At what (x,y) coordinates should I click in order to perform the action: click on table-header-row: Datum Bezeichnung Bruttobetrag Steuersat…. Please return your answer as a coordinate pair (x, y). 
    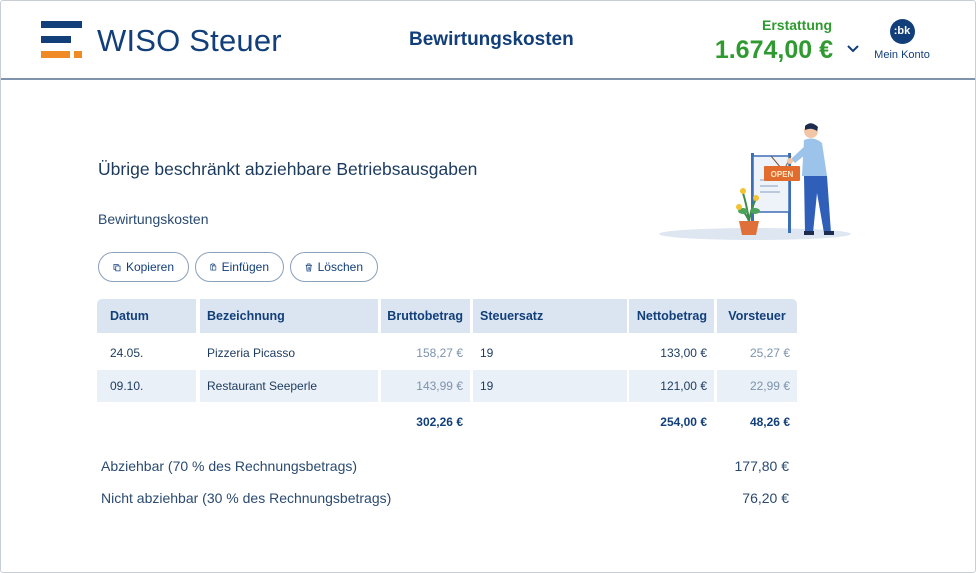
    Looking at the image, I should click on (447, 316).